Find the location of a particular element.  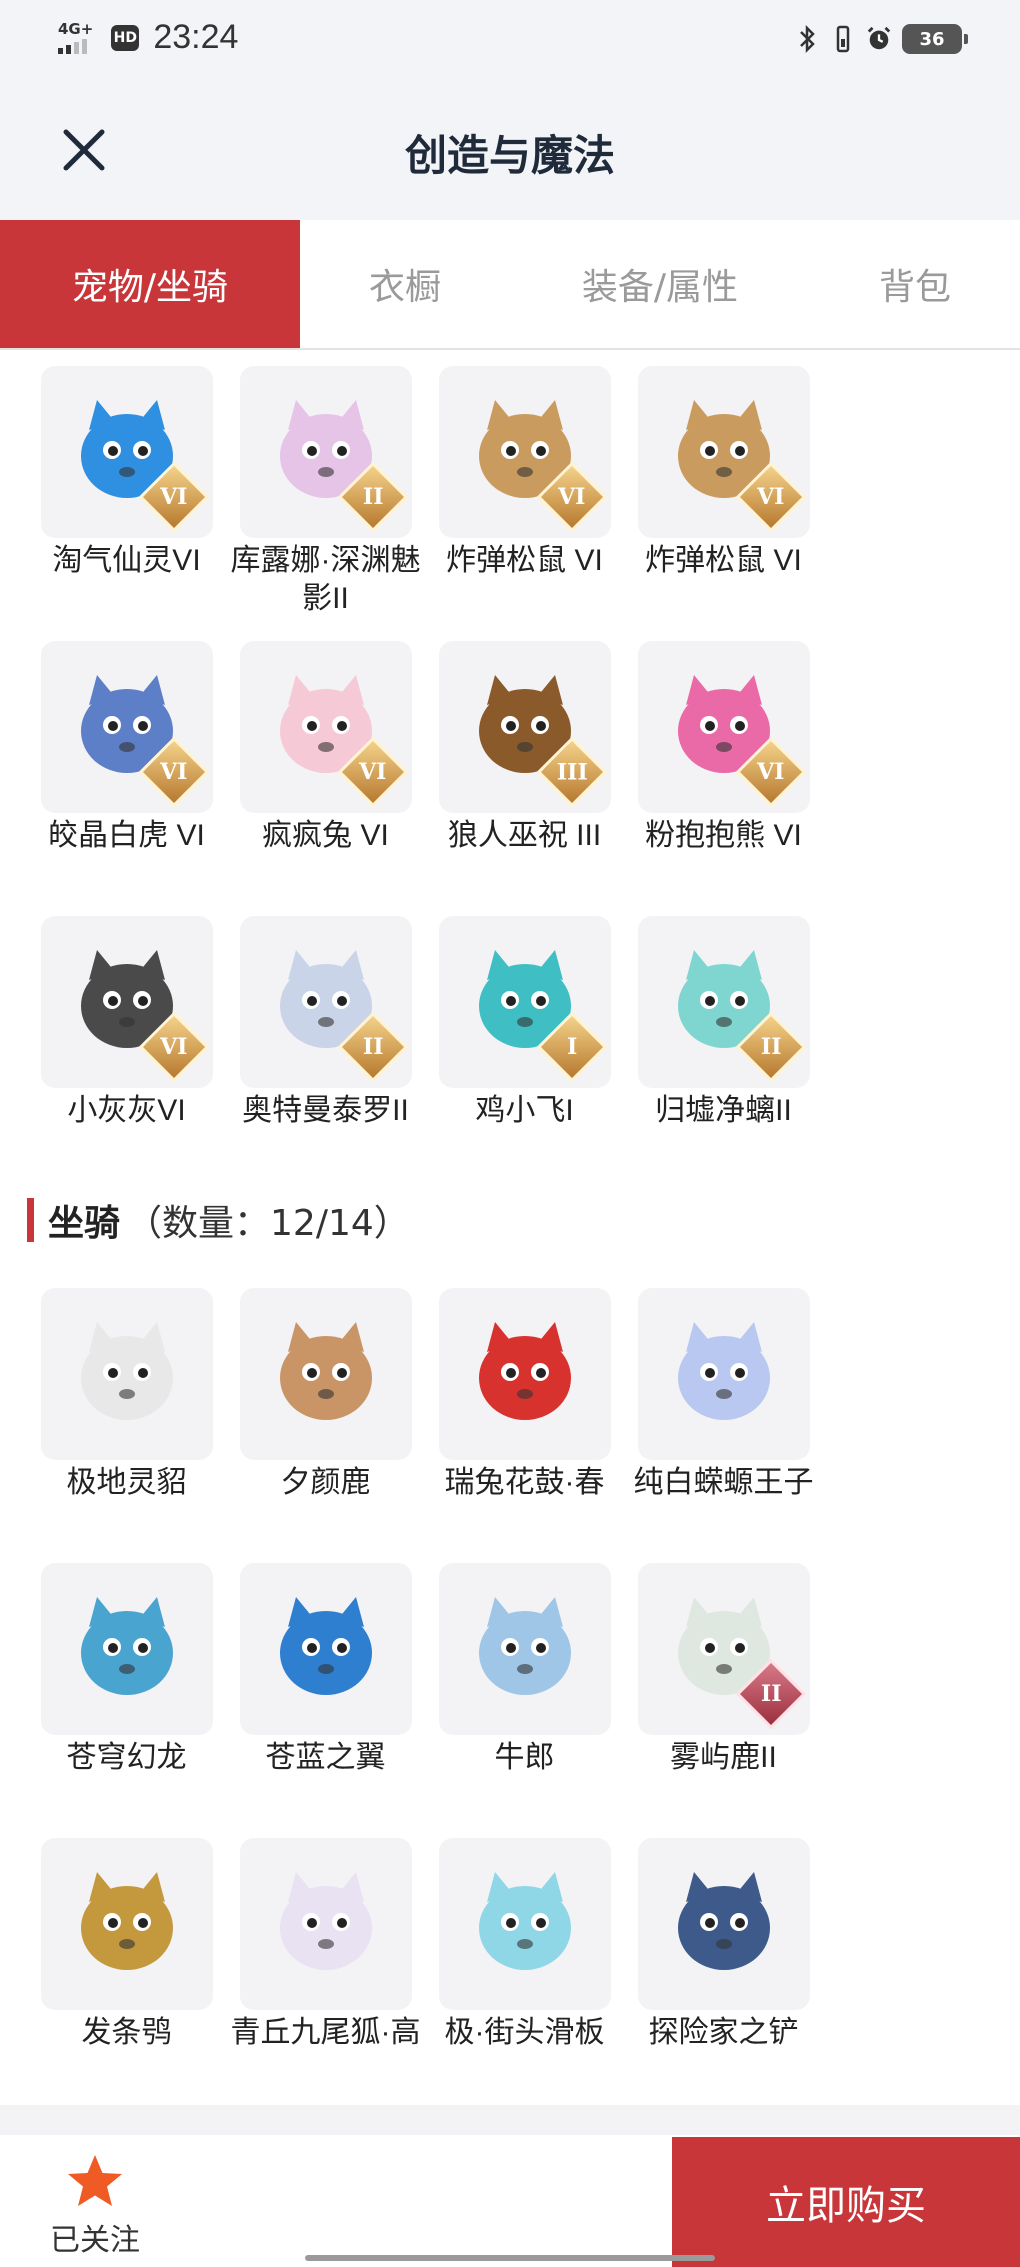

mount-item: II 雾屿鹿II is located at coordinates (723, 1700).